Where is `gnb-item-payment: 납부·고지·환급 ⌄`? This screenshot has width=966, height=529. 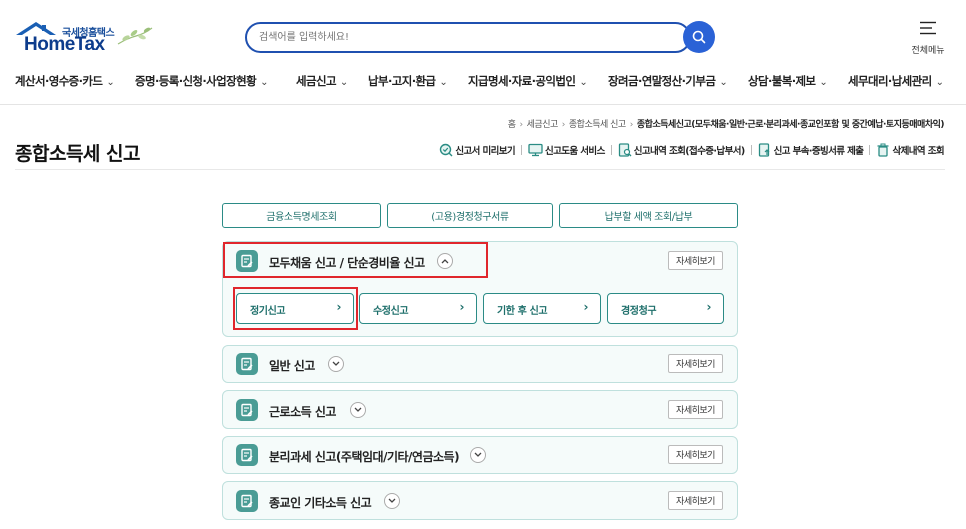 gnb-item-payment: 납부·고지·환급 ⌄ is located at coordinates (408, 81).